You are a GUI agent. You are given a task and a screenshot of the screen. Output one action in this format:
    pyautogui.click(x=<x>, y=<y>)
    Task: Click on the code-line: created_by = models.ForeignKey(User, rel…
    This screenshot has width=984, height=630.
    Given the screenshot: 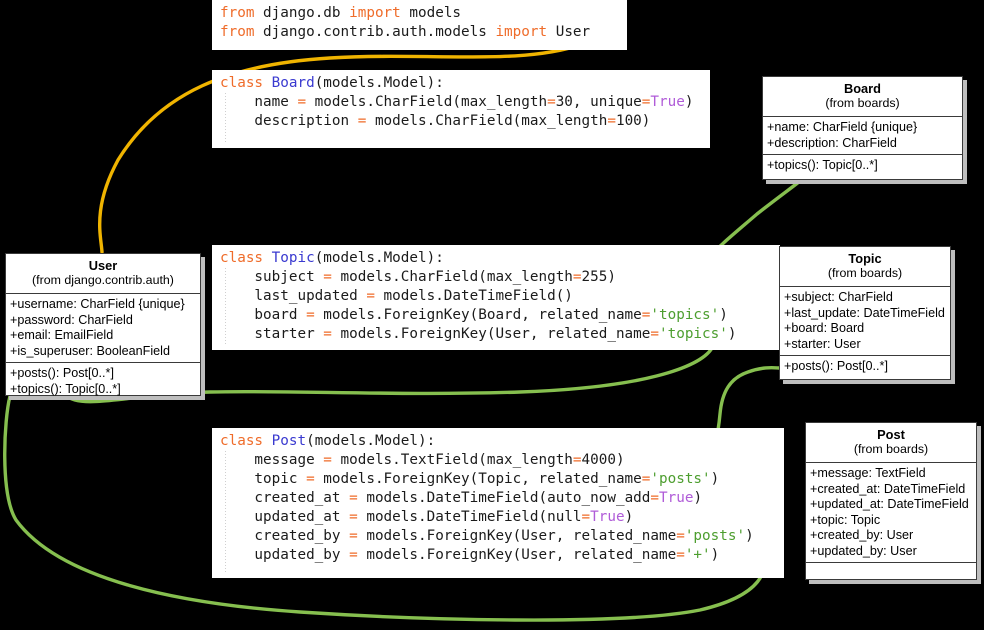 What is the action you would take?
    pyautogui.click(x=498, y=536)
    